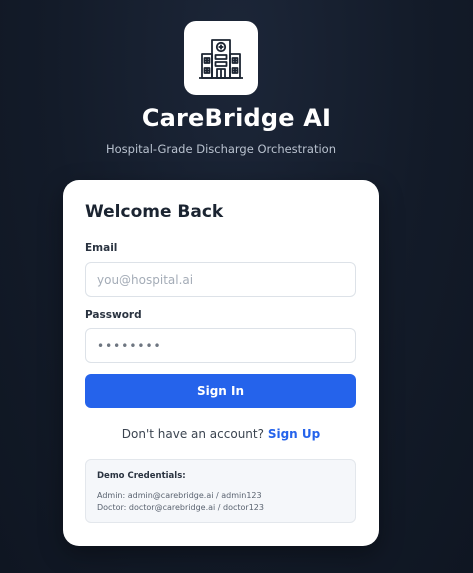 The width and height of the screenshot is (473, 573). I want to click on signup-prompt-text: Don't have an account?, so click(192, 434).